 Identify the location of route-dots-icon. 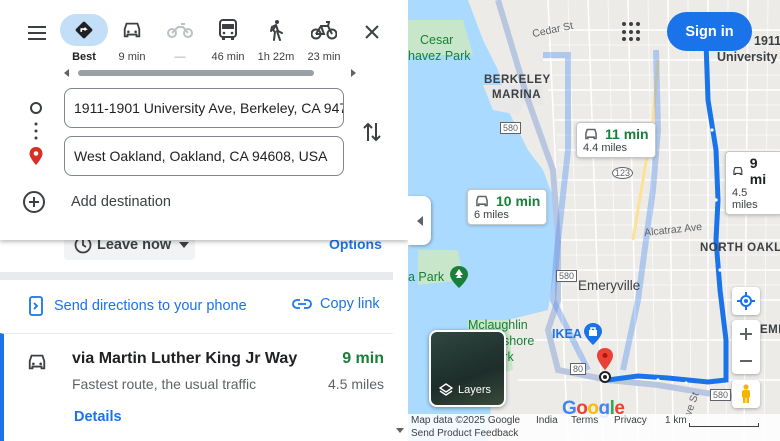
(36, 131).